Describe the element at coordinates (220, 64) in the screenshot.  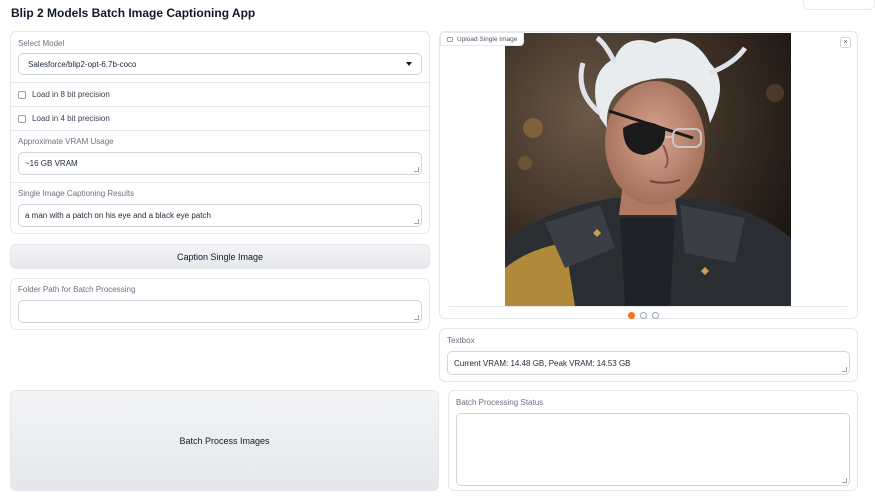
I see `model-dropdown: Salesforce/blip2-opt-6.7b-coco` at that location.